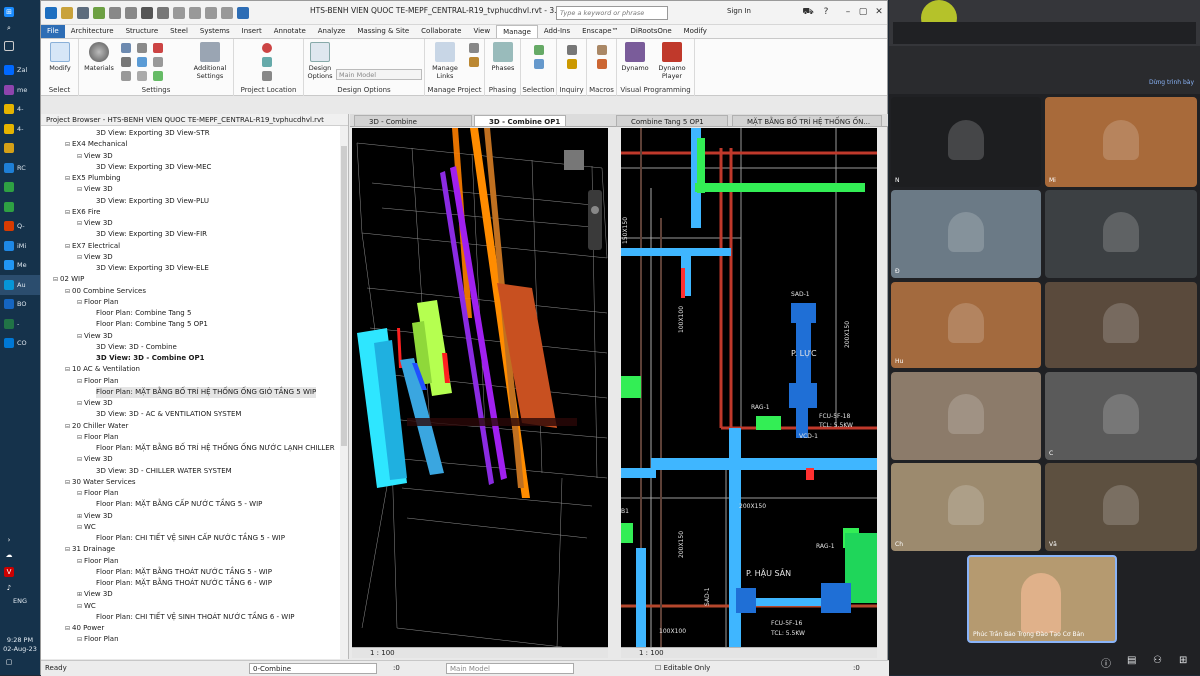  Describe the element at coordinates (20, 129) in the screenshot. I see `taskbar-app-3: 4-` at that location.